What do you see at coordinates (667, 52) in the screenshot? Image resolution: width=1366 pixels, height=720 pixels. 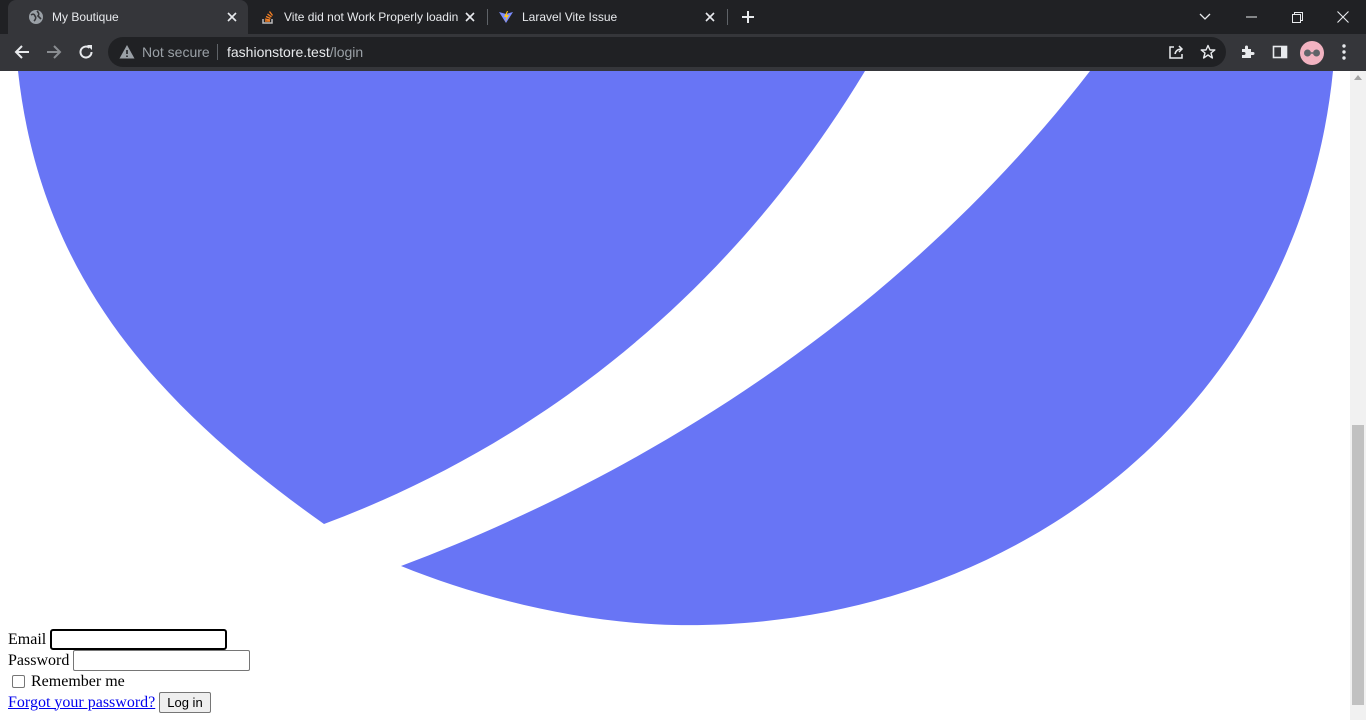 I see `address-bar: Not secure fashionstore.test/login` at bounding box center [667, 52].